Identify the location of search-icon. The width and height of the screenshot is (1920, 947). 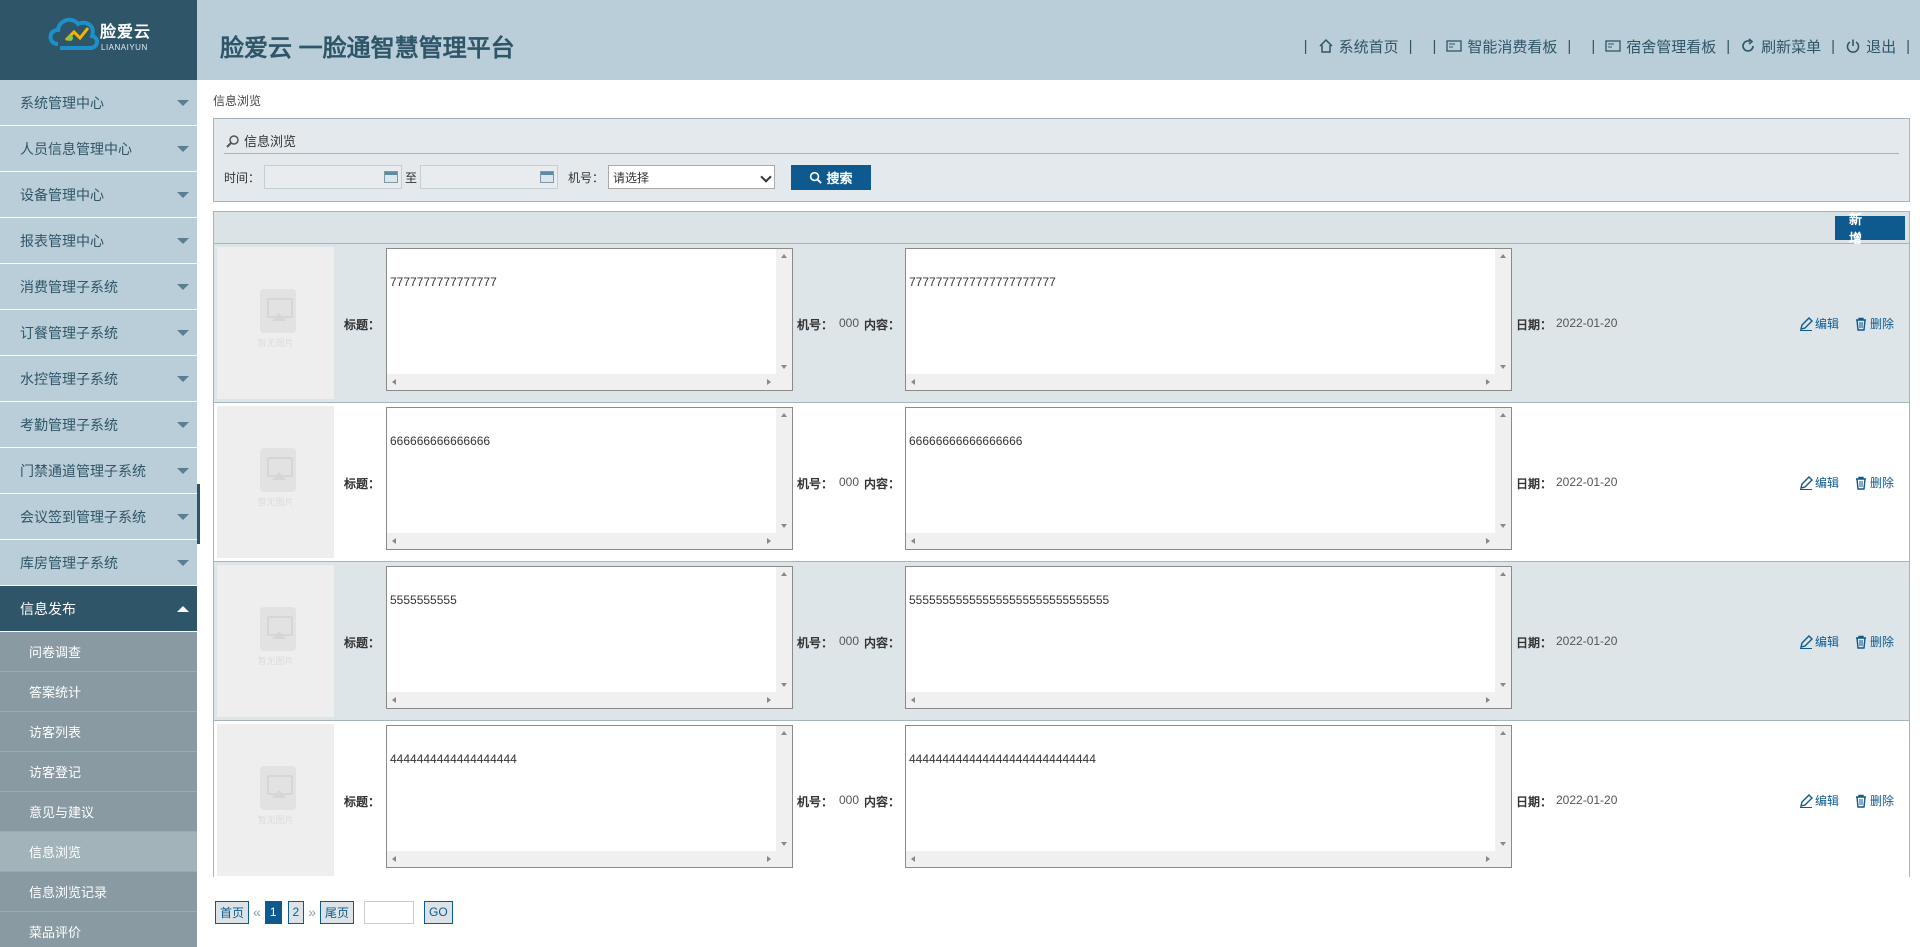
(816, 177).